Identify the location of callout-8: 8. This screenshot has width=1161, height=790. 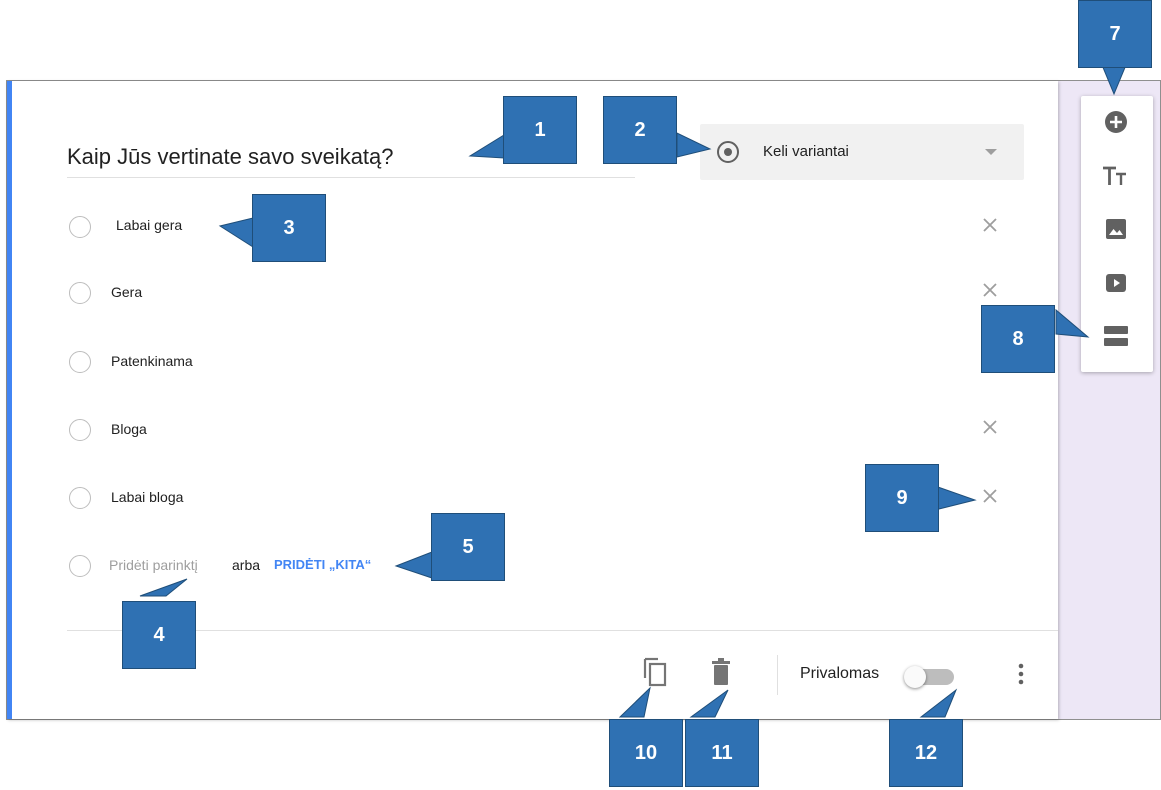
(1018, 339).